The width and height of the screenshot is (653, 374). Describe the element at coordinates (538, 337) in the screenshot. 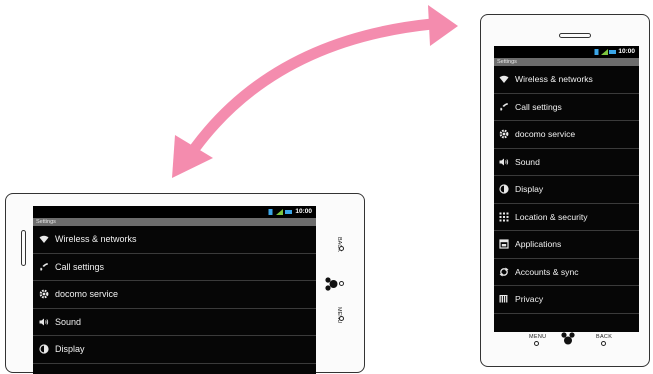

I see `menu-key-label: MENU` at that location.